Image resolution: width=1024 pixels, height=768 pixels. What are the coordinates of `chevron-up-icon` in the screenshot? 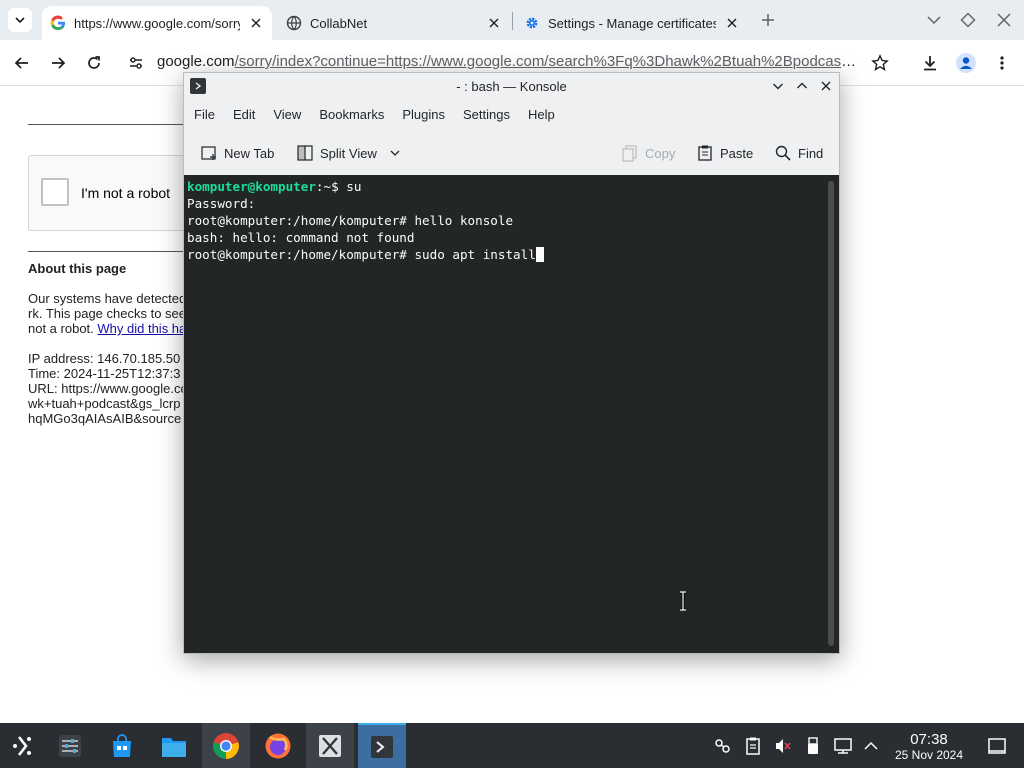 It's located at (802, 85).